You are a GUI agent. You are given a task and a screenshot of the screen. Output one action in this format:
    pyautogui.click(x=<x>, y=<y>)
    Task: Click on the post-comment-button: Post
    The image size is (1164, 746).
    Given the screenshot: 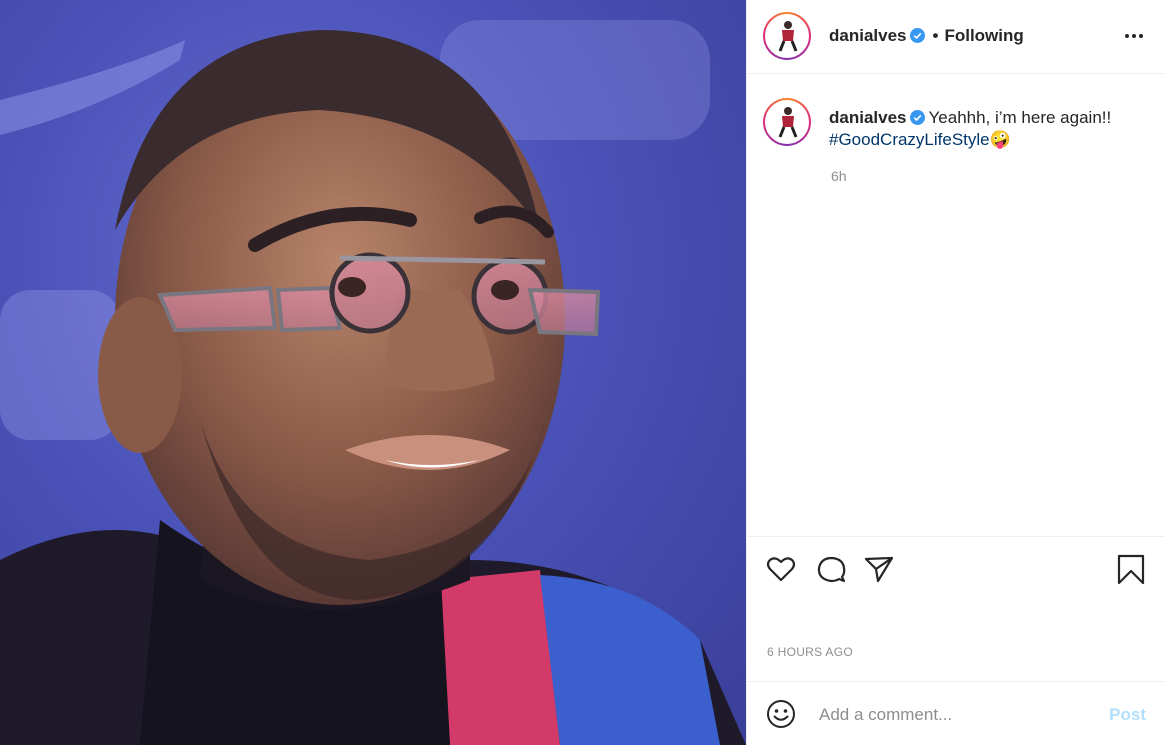 What is the action you would take?
    pyautogui.click(x=1127, y=715)
    